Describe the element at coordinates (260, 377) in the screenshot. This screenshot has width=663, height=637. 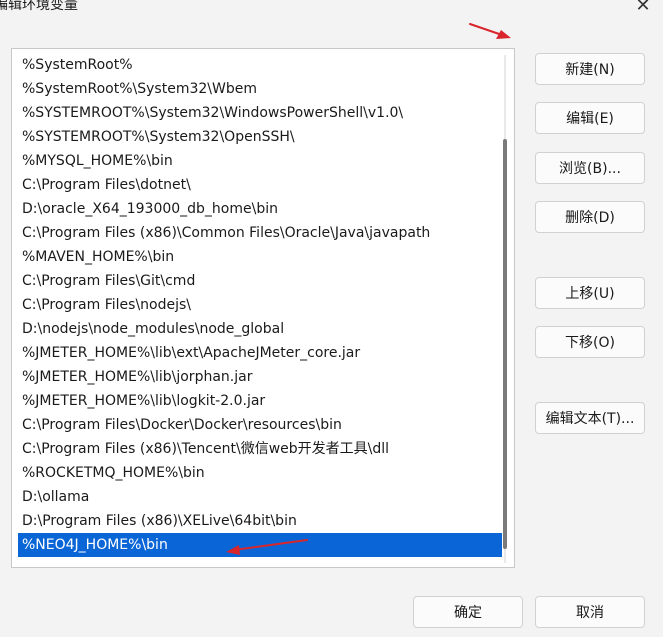
I see `list-item: %JMETER_HOME%\lib\jorphan.jar` at that location.